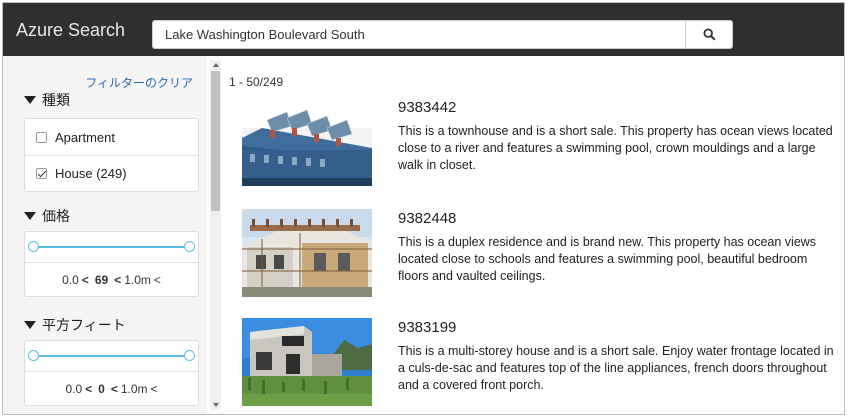 This screenshot has height=420, width=849. Describe the element at coordinates (71, 30) in the screenshot. I see `brand-title: Azure Search` at that location.